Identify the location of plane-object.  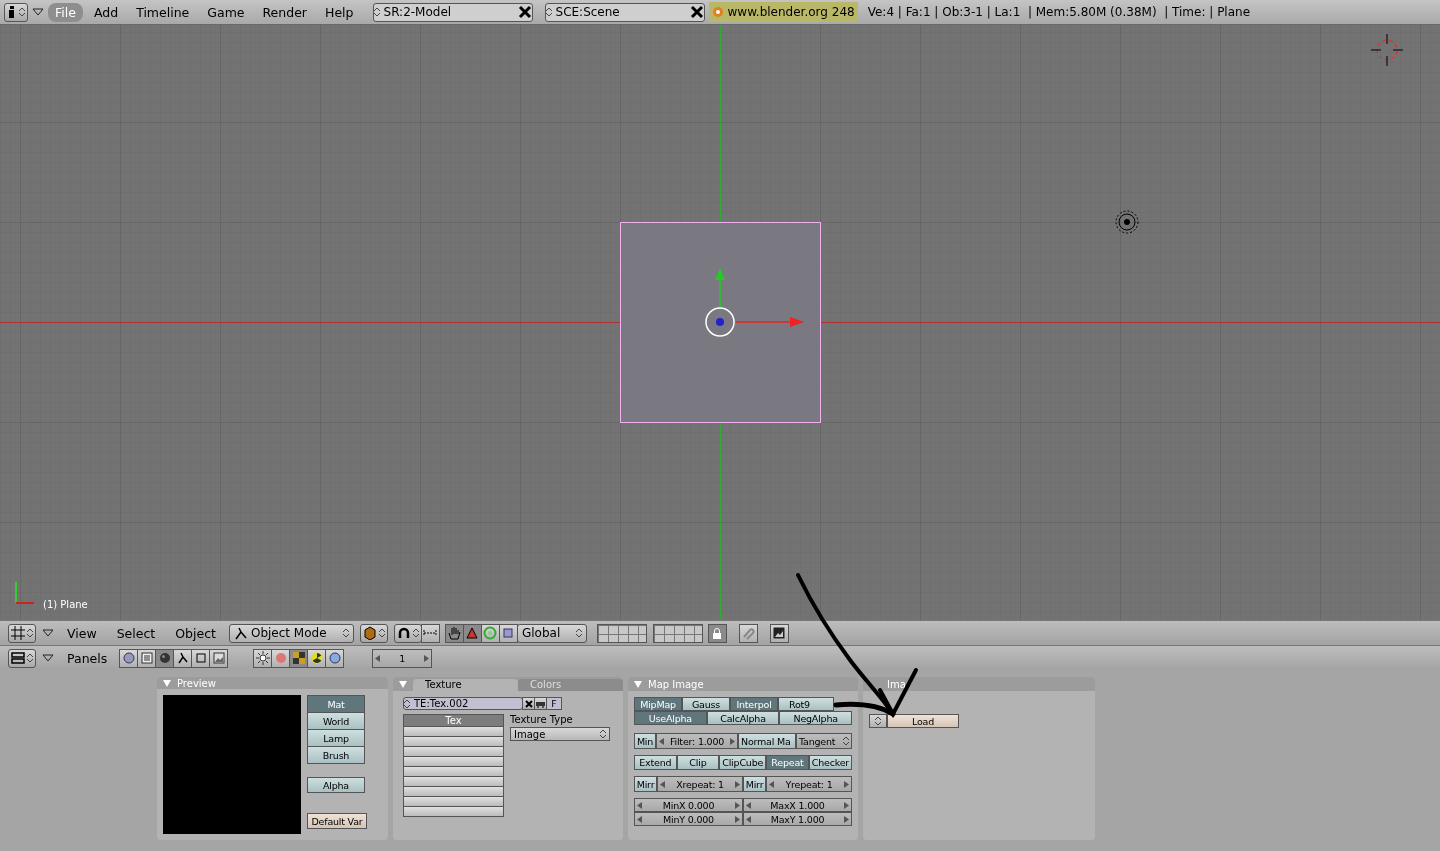
(720, 322).